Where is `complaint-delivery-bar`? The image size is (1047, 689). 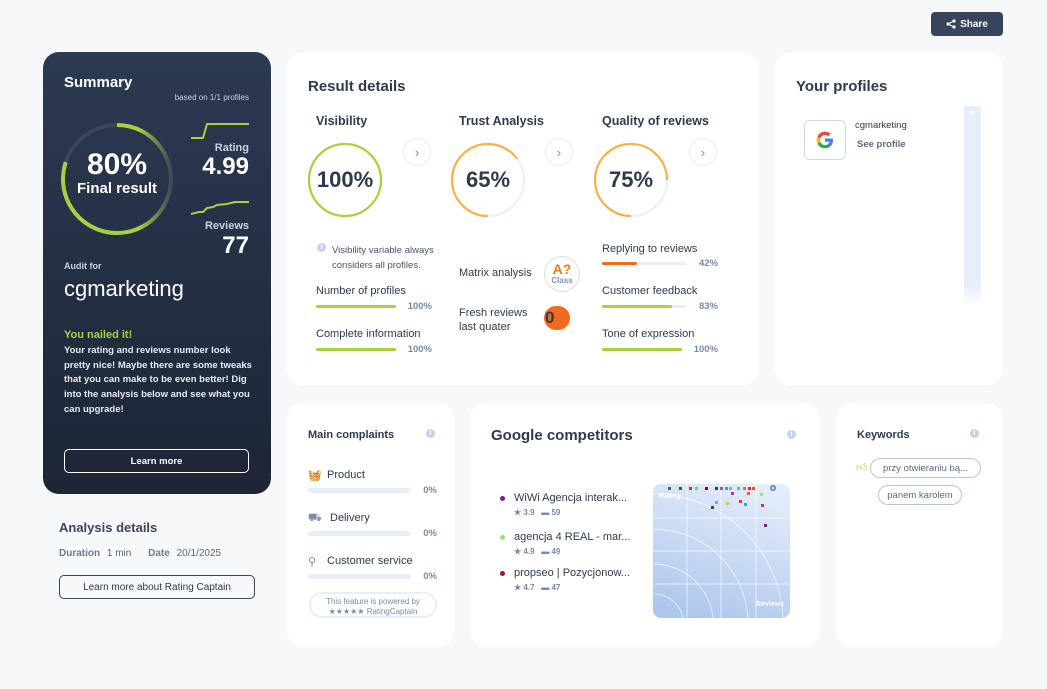 complaint-delivery-bar is located at coordinates (359, 533).